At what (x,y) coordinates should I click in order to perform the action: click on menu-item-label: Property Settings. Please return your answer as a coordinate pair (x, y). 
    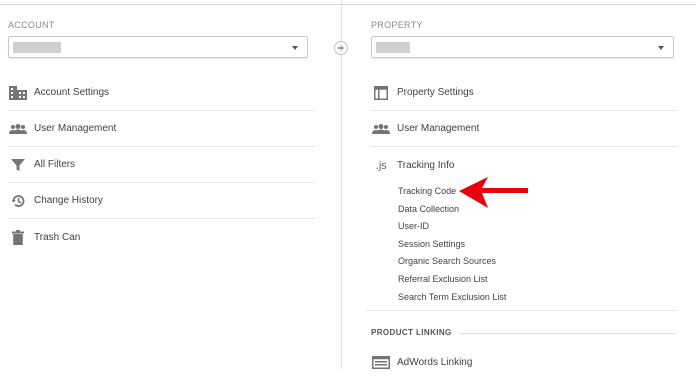
    Looking at the image, I should click on (435, 92).